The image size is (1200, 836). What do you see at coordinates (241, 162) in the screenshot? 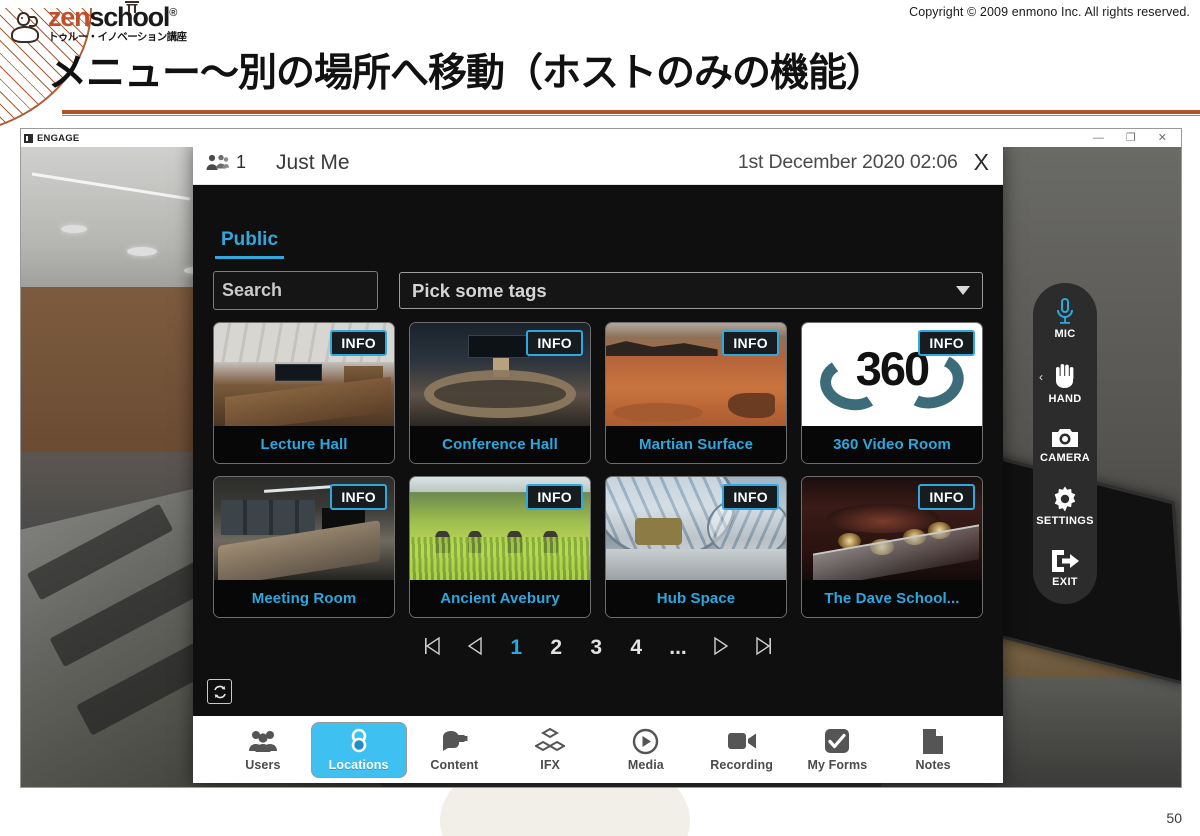
I see `participant-count: 1` at bounding box center [241, 162].